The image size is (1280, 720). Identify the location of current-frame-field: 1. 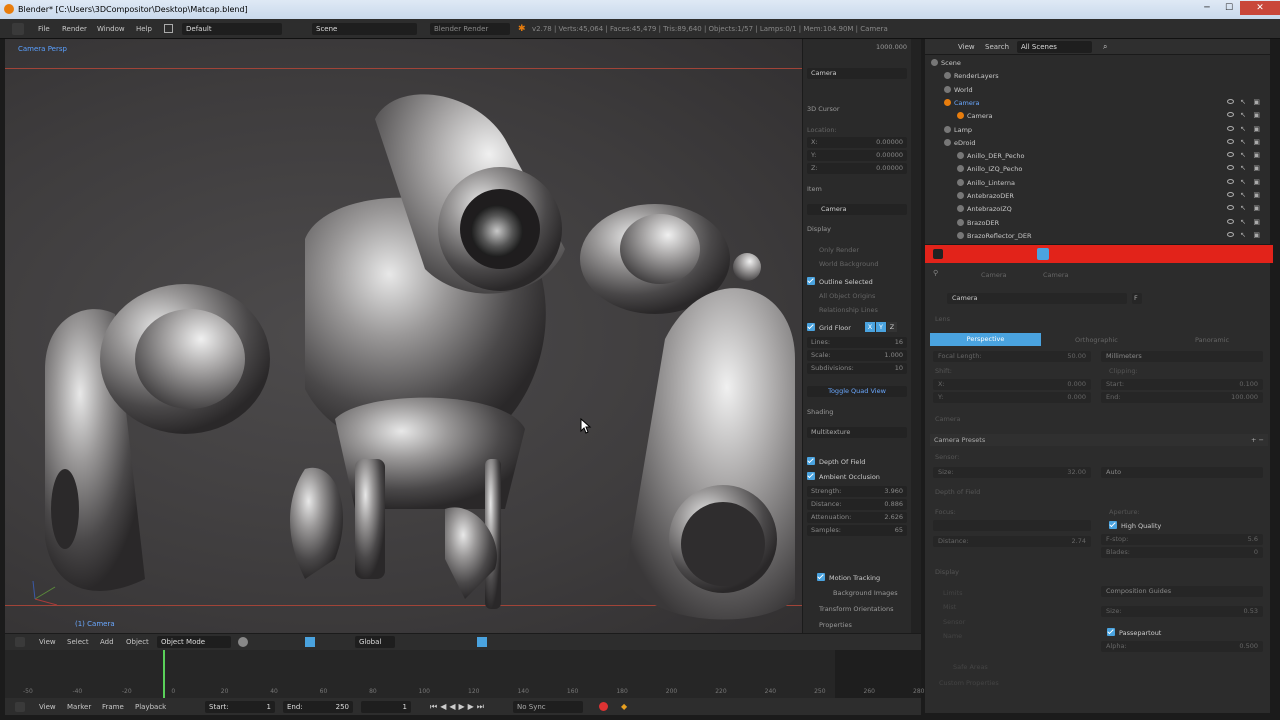
(386, 707).